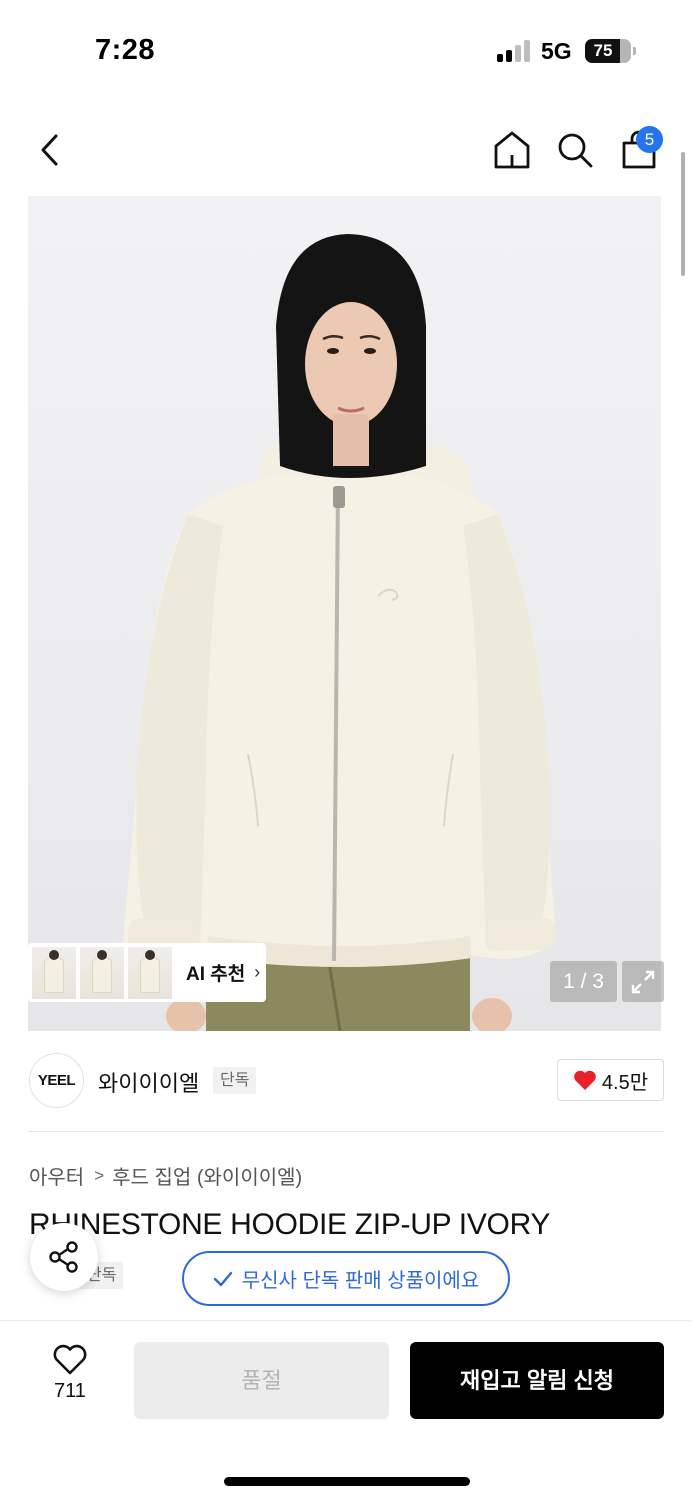 The width and height of the screenshot is (692, 1500). Describe the element at coordinates (649, 139) in the screenshot. I see `cart-badge: 5` at that location.